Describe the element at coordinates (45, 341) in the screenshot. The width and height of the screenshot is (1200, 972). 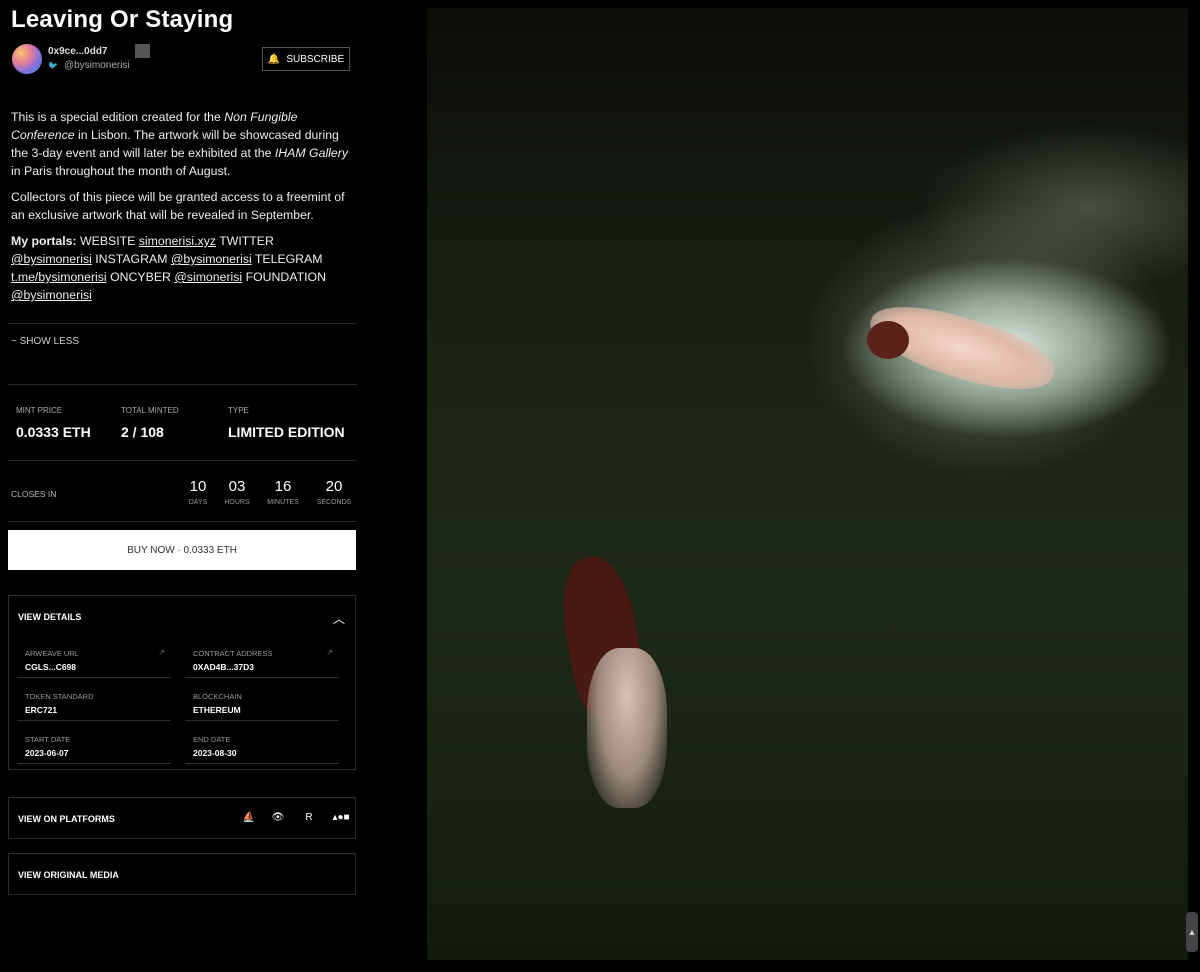
I see `show-less-button: − SHOW LESS` at that location.